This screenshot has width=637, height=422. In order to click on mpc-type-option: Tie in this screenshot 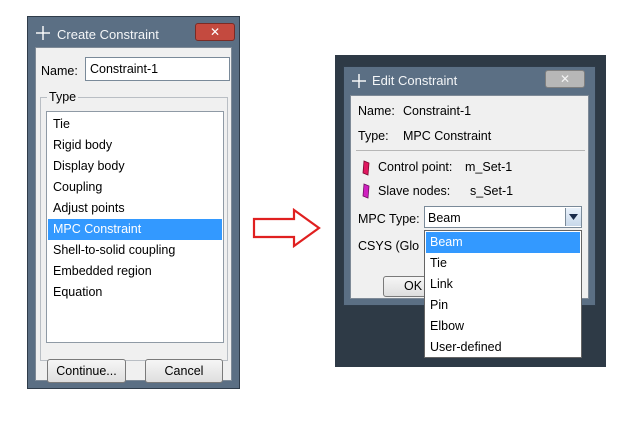, I will do `click(503, 263)`.